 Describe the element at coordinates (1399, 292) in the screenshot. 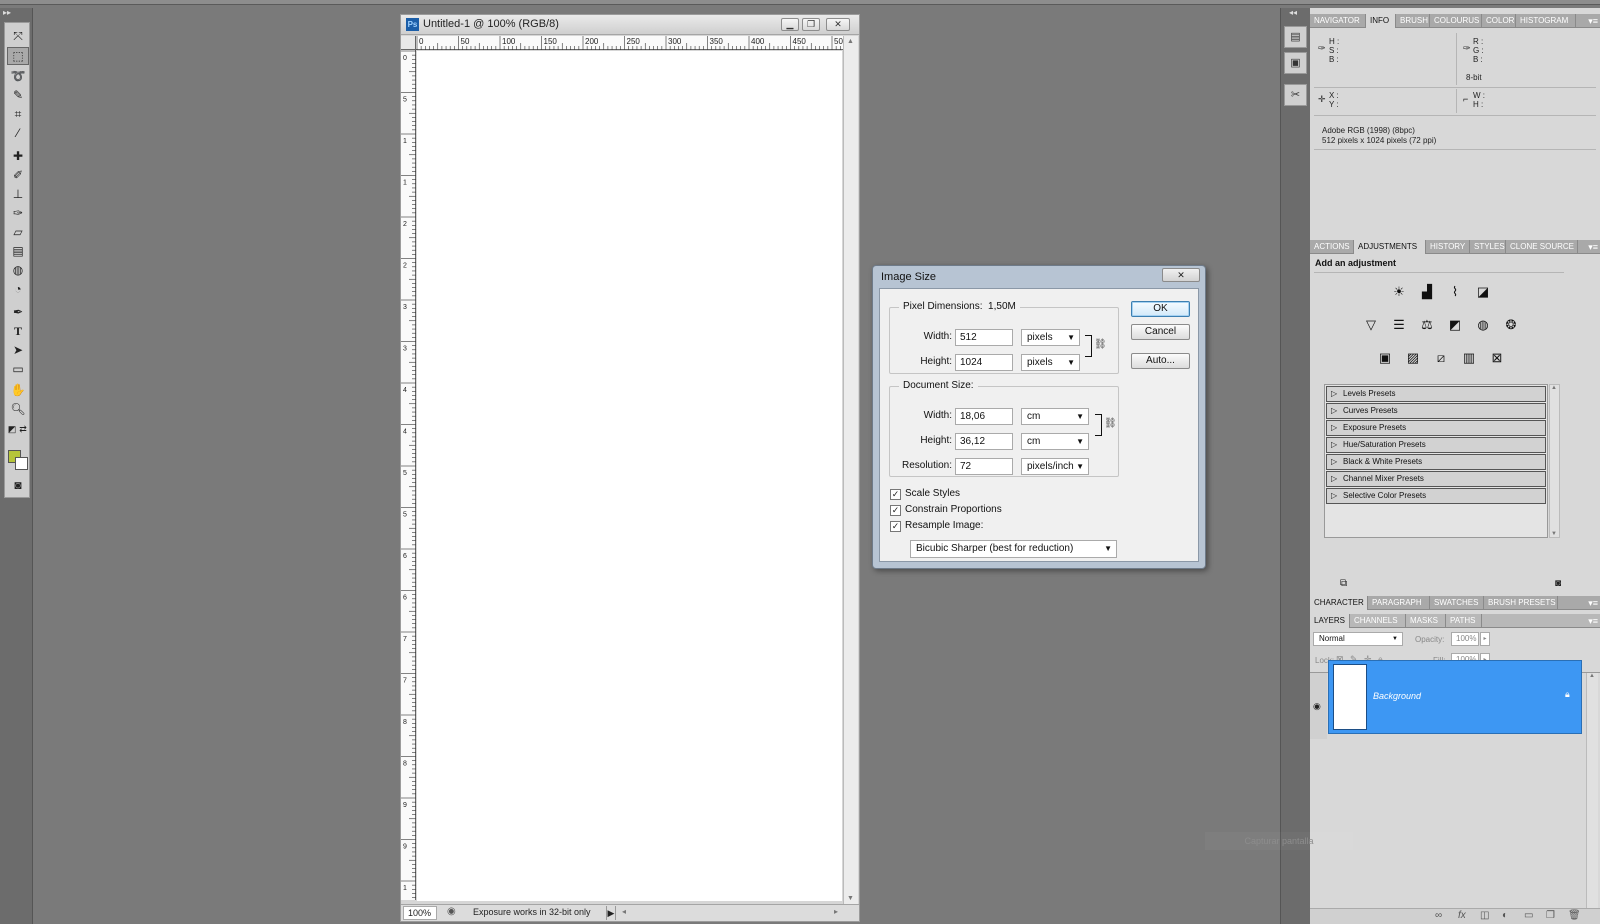

I see `brightness-icon: ☀` at that location.